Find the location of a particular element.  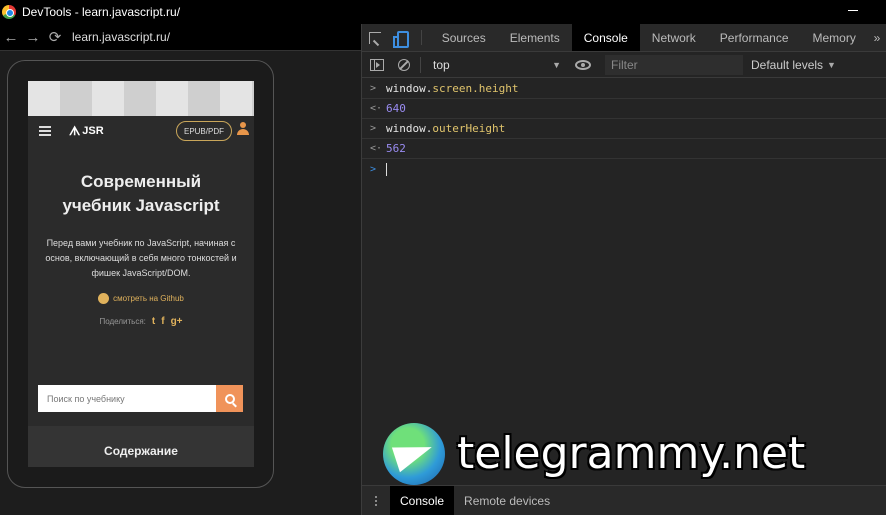

console-input-line: > window.outerHeight is located at coordinates (624, 129).